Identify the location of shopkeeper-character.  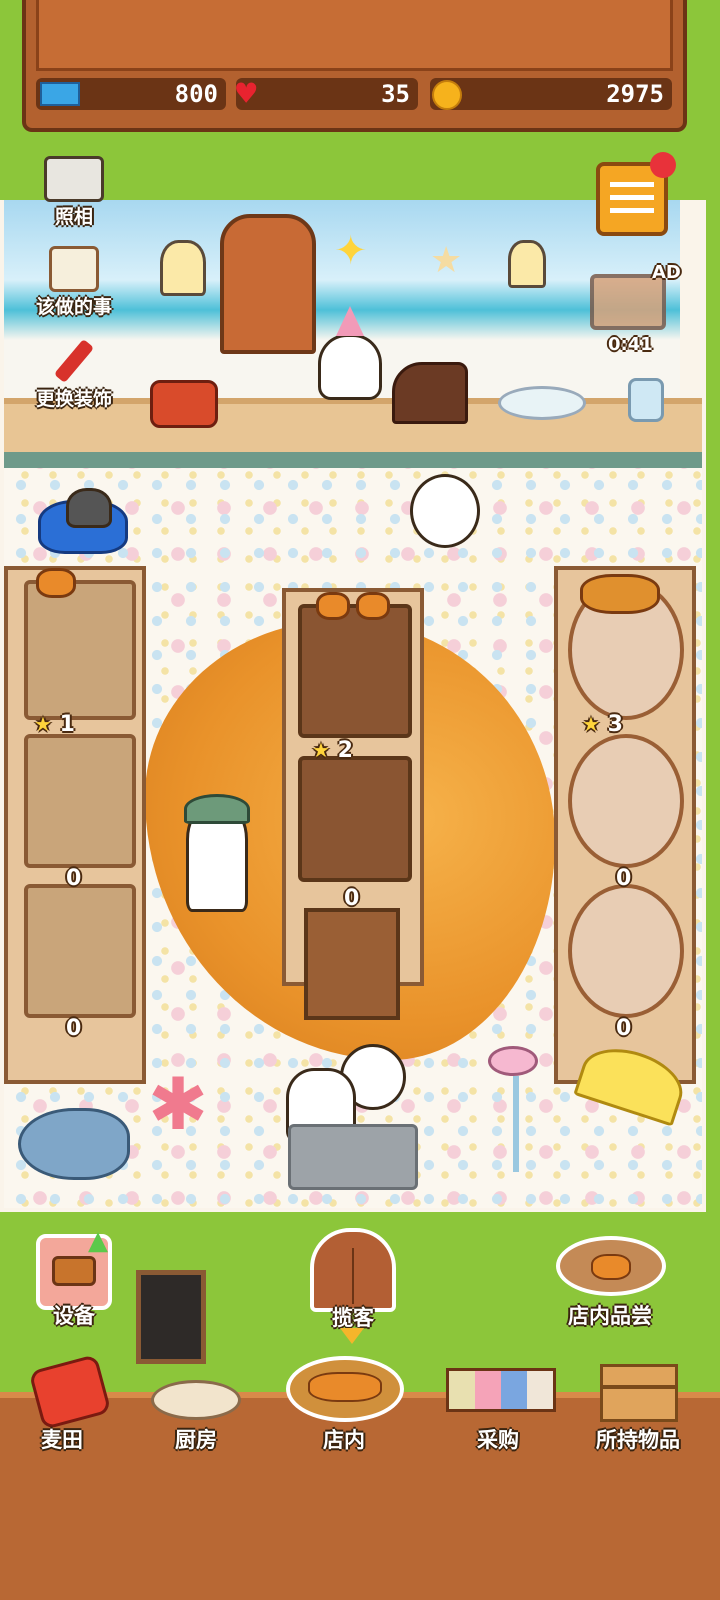
(350, 367).